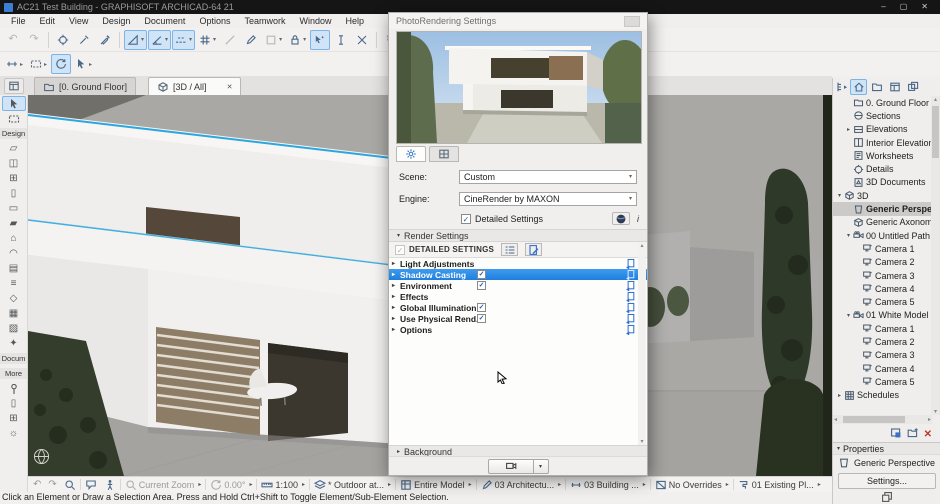 This screenshot has height=504, width=940. I want to click on render-setting-row: ▸ Options, so click(518, 329).